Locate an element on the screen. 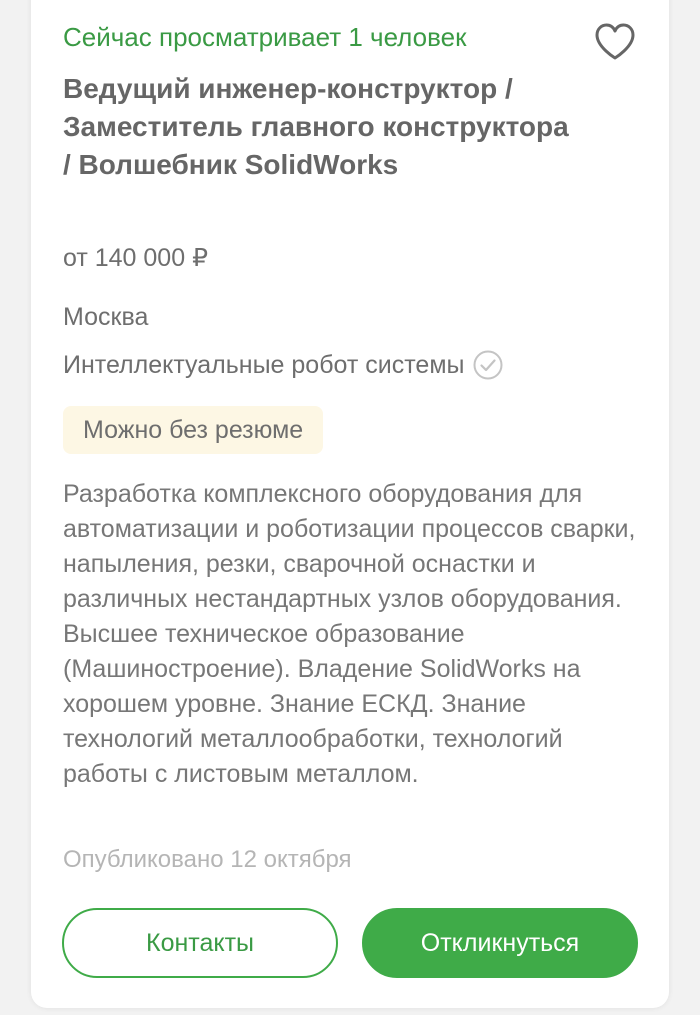 This screenshot has width=700, height=1015. apply-button: Откликнуться is located at coordinates (500, 943).